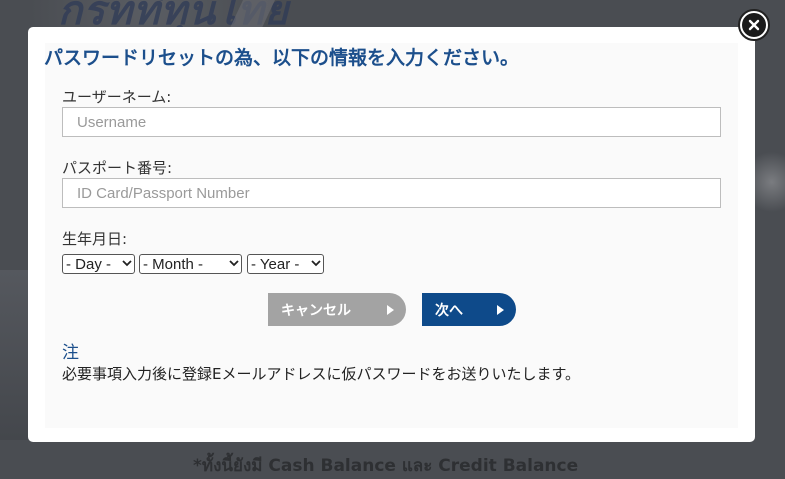 The width and height of the screenshot is (785, 479). Describe the element at coordinates (95, 239) in the screenshot. I see `birthdate-label: 生年月日:` at that location.